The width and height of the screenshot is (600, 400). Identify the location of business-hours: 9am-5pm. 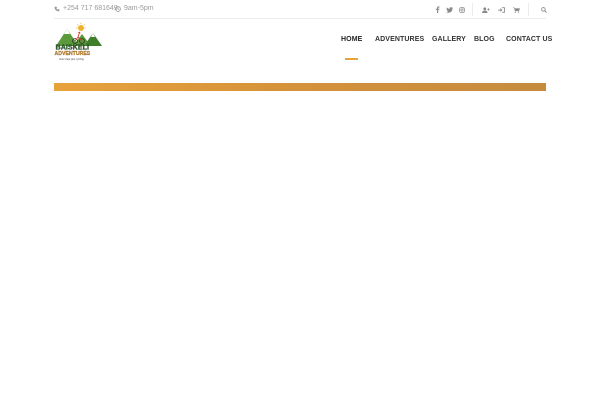
(139, 8).